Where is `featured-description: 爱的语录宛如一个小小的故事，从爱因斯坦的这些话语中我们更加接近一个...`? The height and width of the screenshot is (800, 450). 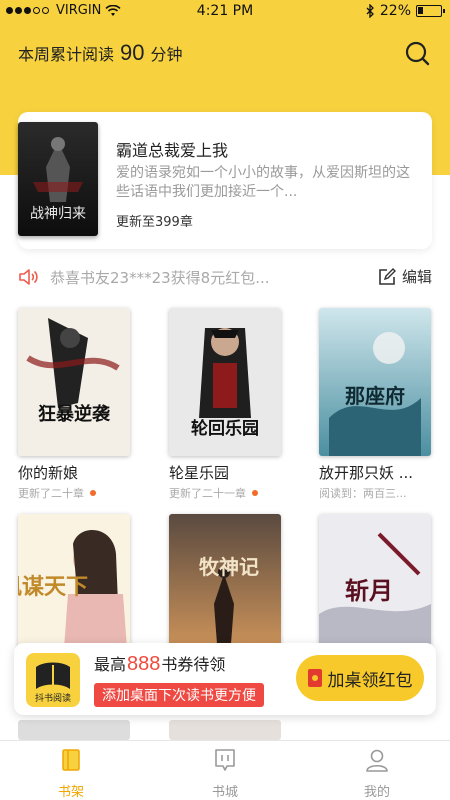
featured-description: 爱的语录宛如一个小小的故事，从爱因斯坦的这些话语中我们更加接近一个... is located at coordinates (263, 182).